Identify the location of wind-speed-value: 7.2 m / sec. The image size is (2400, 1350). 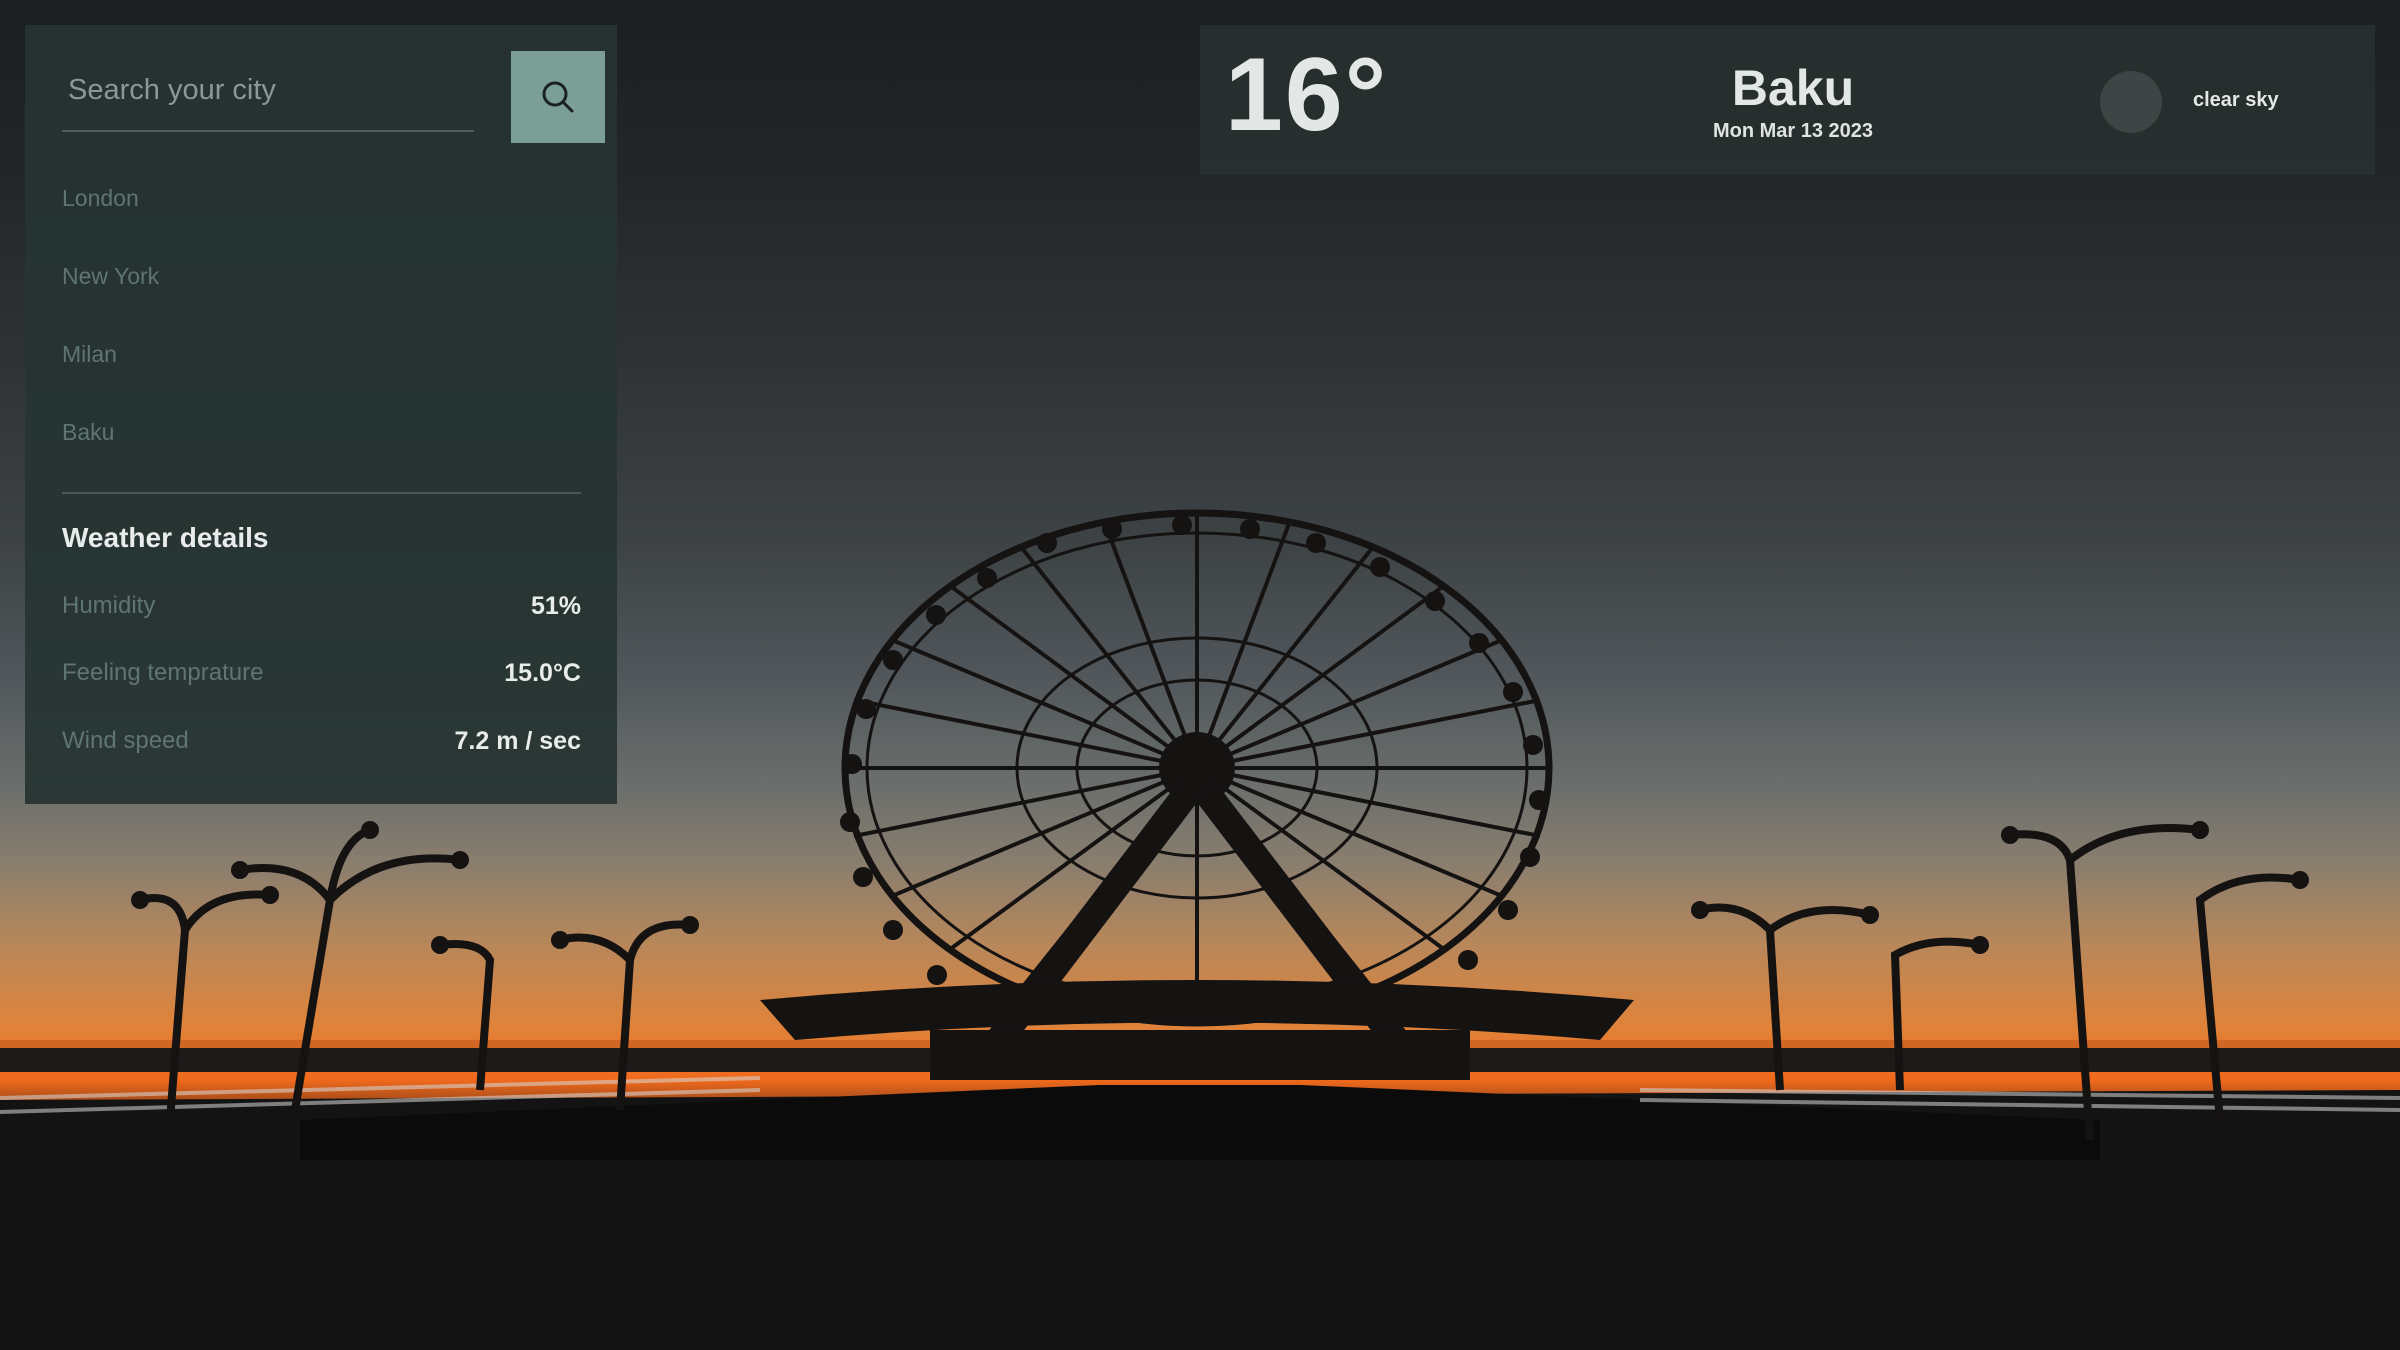
(517, 741).